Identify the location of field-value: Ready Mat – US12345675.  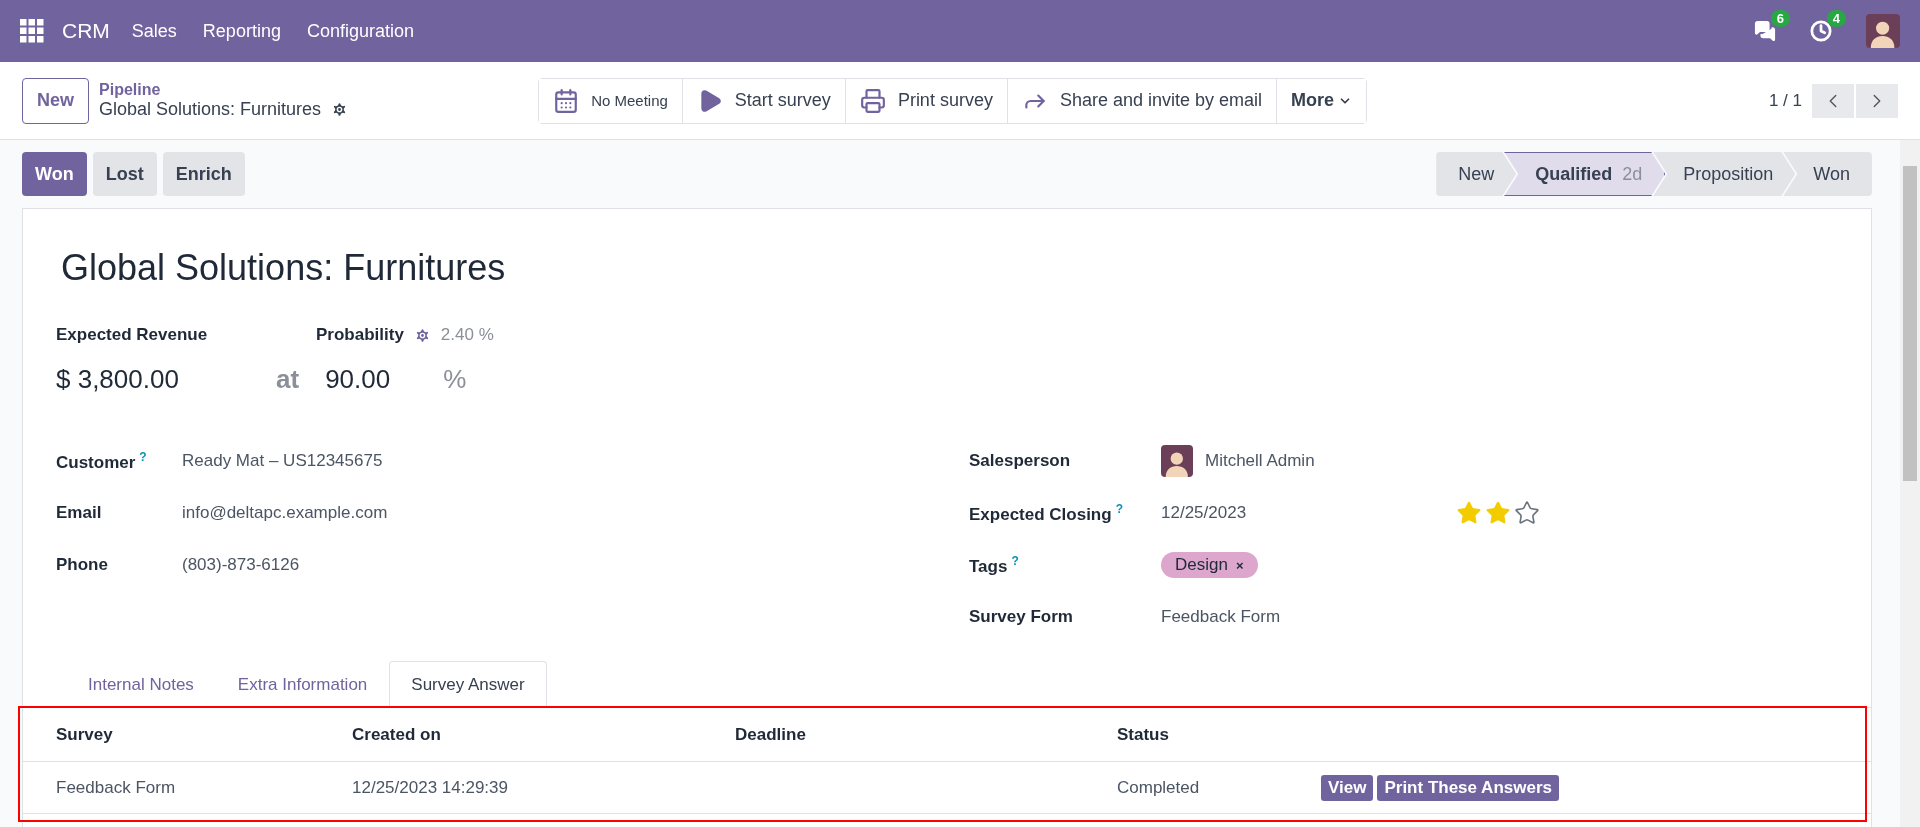
(282, 461).